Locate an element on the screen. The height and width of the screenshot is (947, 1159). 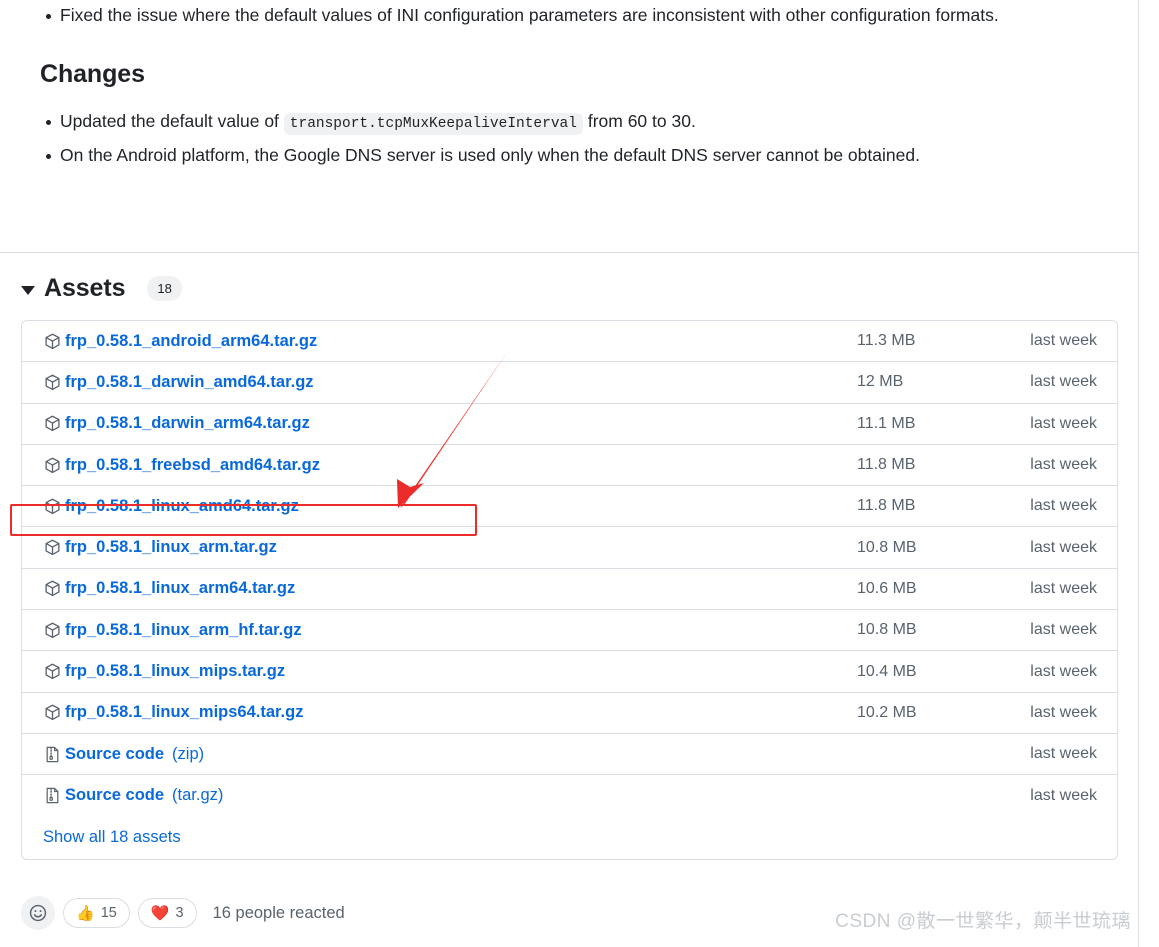
asset-name-cell: frp_0.58.1_linux_arm_hf.tar.gz is located at coordinates (450, 630).